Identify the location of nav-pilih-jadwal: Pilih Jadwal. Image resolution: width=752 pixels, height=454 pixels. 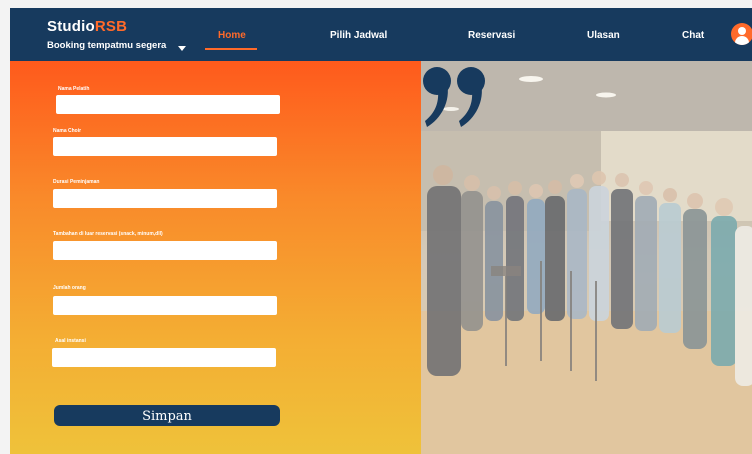
(358, 35).